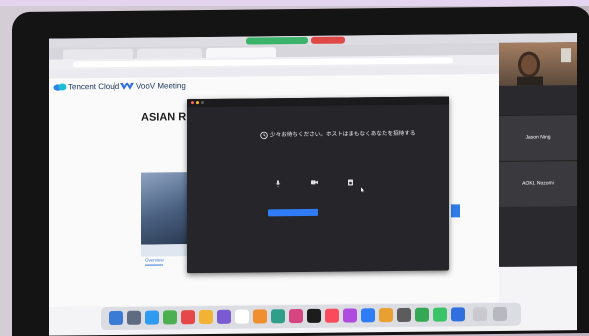  What do you see at coordinates (169, 53) in the screenshot?
I see `browser-tab` at bounding box center [169, 53].